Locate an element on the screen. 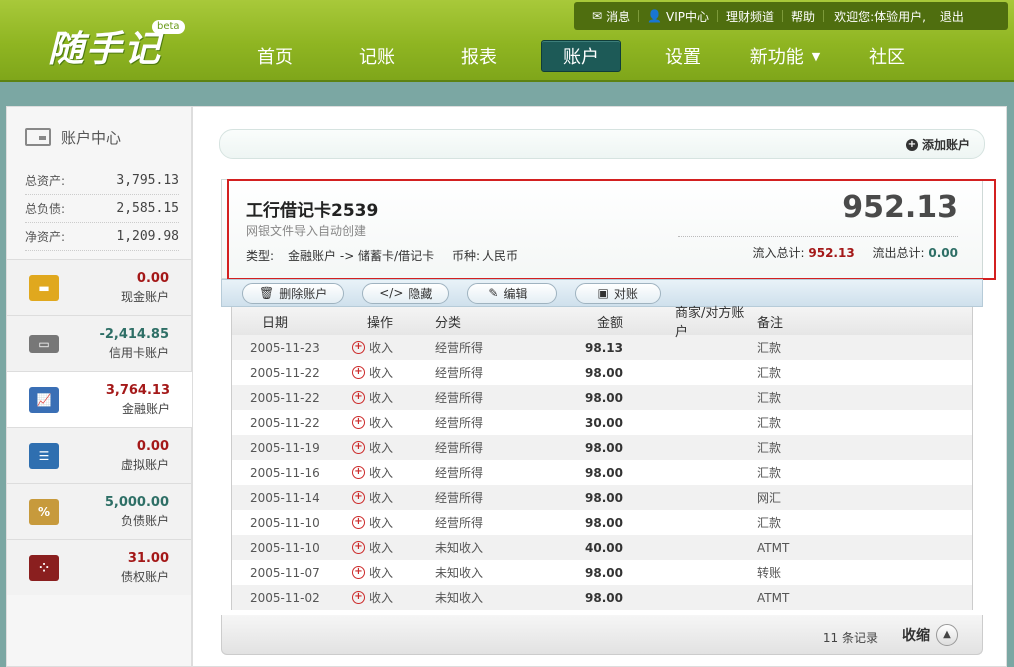 The height and width of the screenshot is (667, 1014). row-date: 2005-11-22 is located at coordinates (285, 422).